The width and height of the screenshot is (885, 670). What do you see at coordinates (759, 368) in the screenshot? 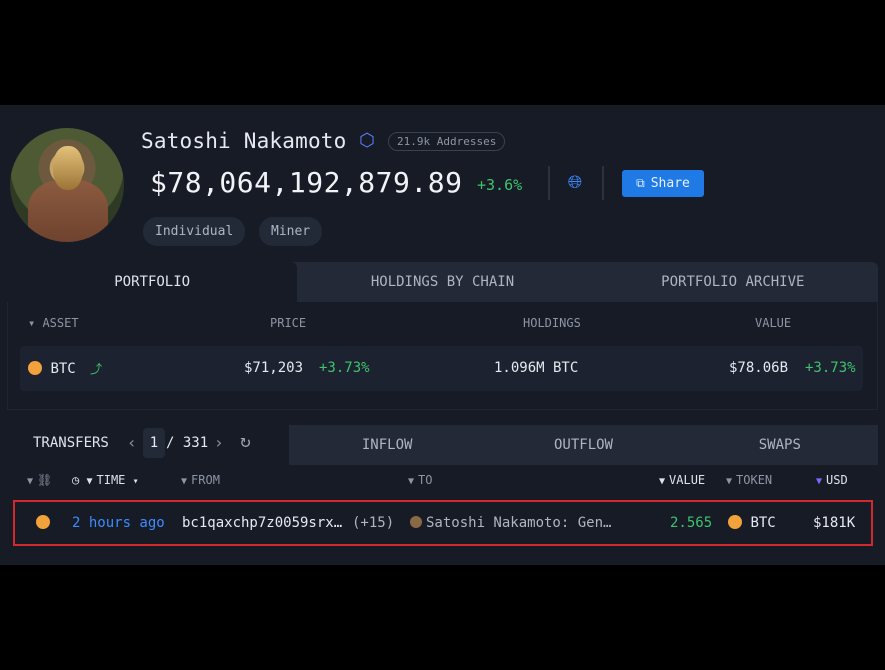
I see `holding-value: $78.06B` at bounding box center [759, 368].